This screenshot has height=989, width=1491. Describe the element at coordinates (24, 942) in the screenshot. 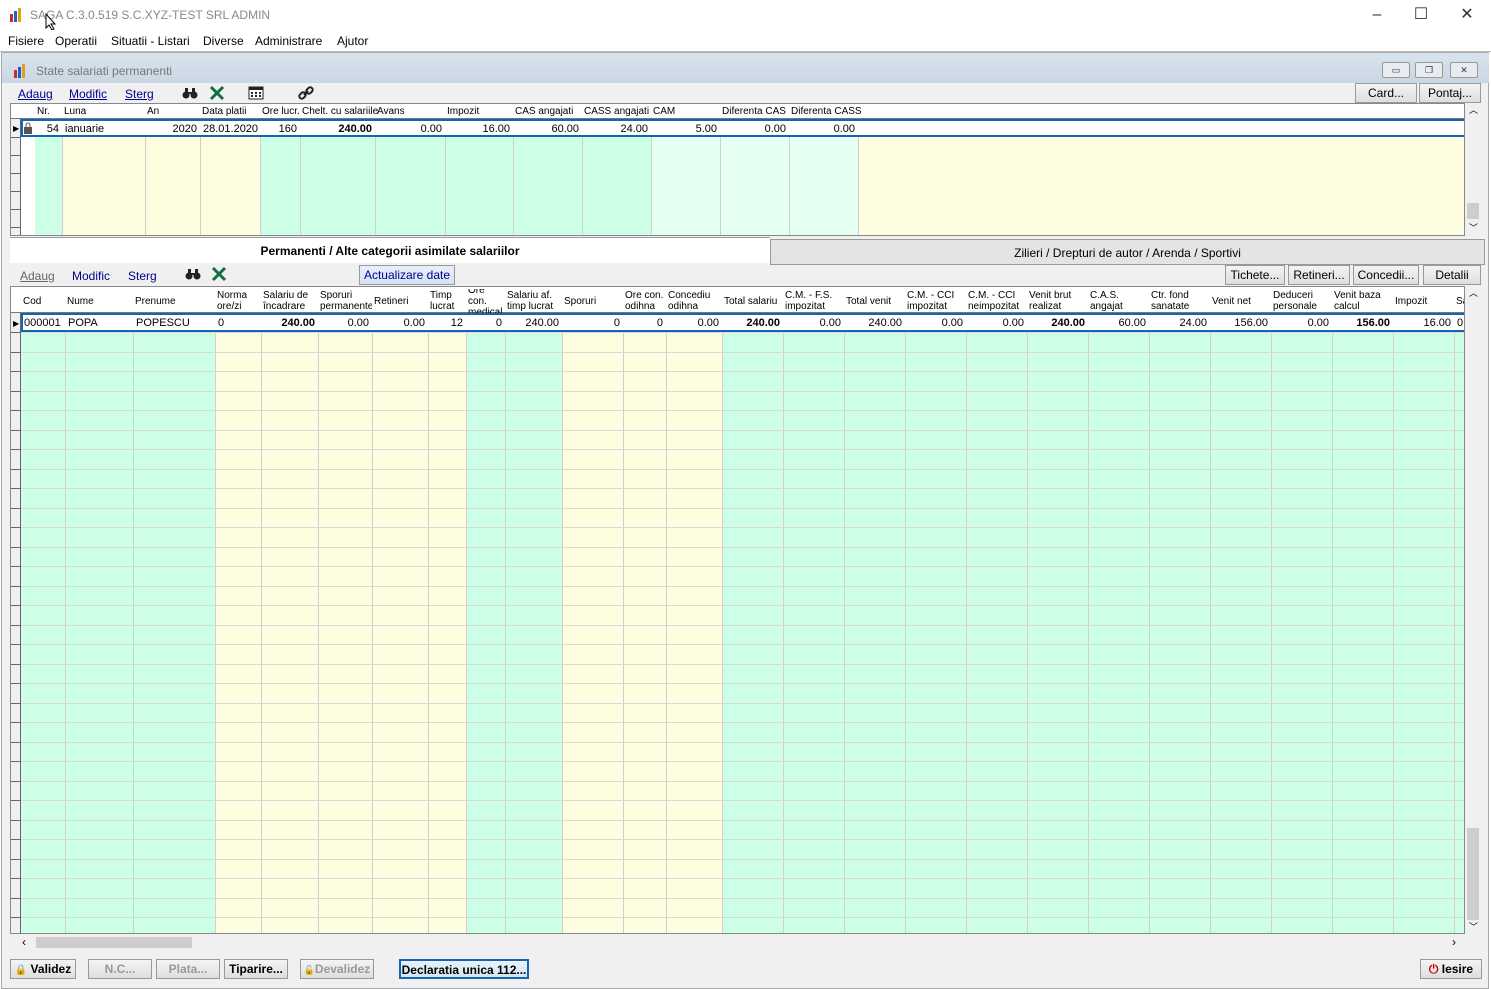

I see `hscroll-left-icon: ‹` at that location.